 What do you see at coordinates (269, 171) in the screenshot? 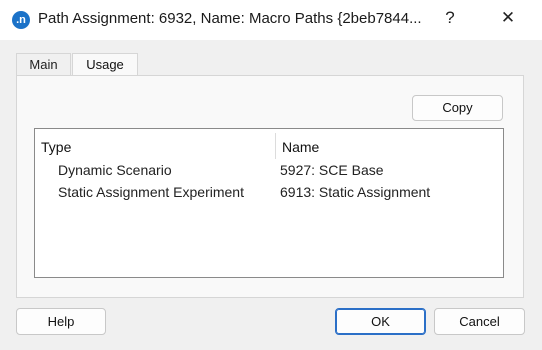
I see `list-item: Dynamic Scenario 5927: SCE Base` at bounding box center [269, 171].